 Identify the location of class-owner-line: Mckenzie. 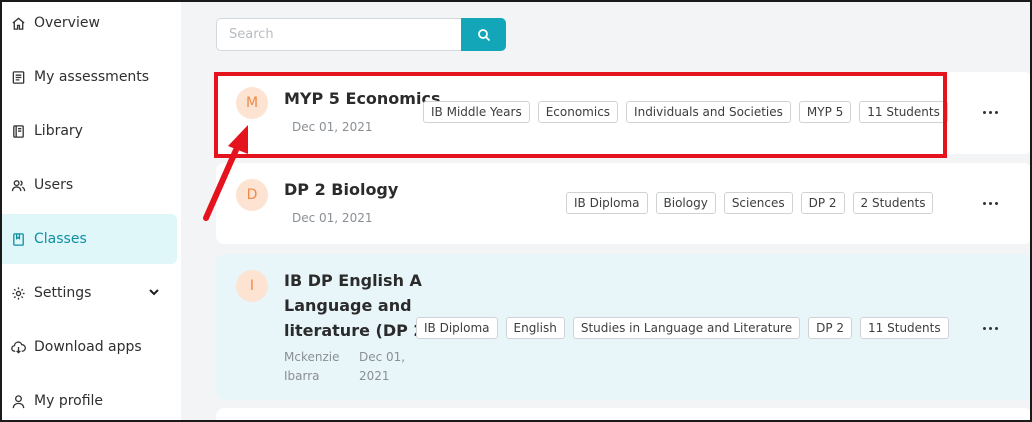
(312, 357).